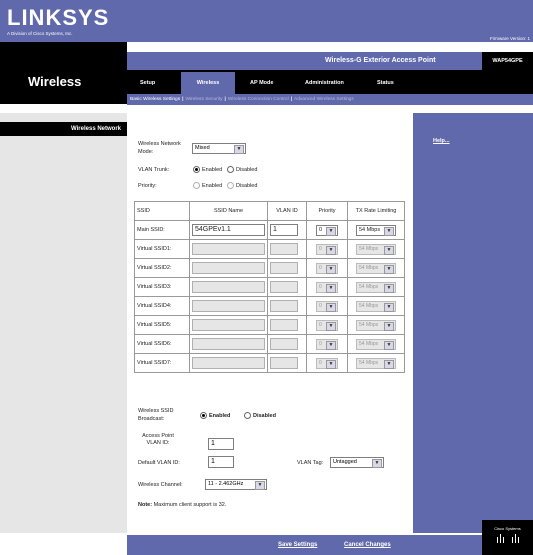 This screenshot has height=555, width=533. What do you see at coordinates (247, 170) in the screenshot?
I see `vlan-trunk-disabled-label: Disabled` at bounding box center [247, 170].